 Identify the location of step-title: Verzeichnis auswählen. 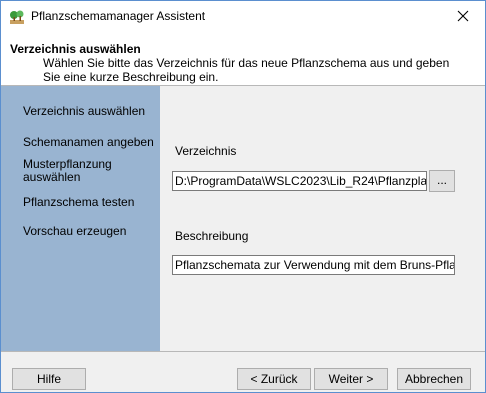
(75, 49).